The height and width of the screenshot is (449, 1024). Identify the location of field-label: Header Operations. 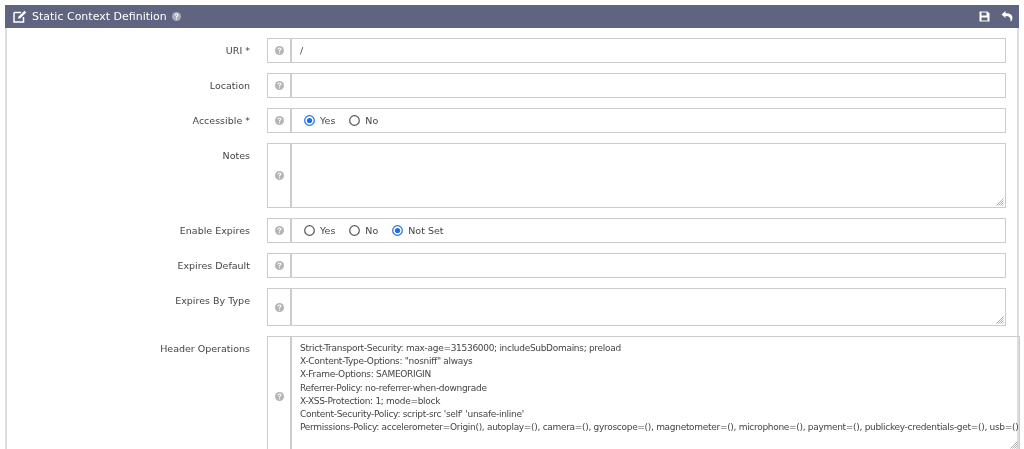
(204, 349).